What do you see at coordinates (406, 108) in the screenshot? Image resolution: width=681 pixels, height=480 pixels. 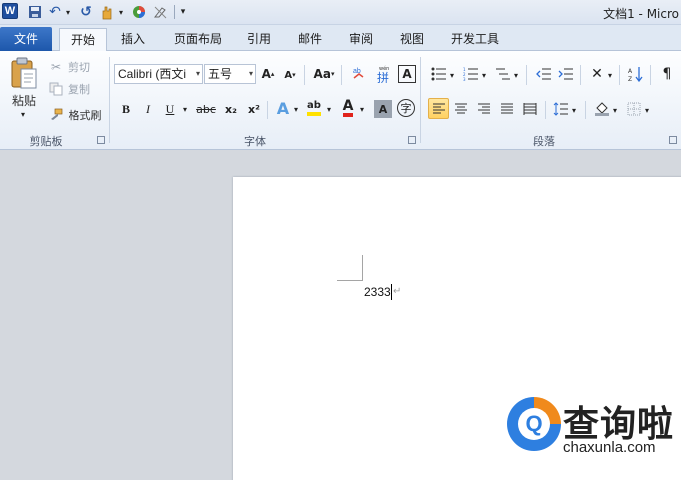 I see `enclose-characters-button: 字` at bounding box center [406, 108].